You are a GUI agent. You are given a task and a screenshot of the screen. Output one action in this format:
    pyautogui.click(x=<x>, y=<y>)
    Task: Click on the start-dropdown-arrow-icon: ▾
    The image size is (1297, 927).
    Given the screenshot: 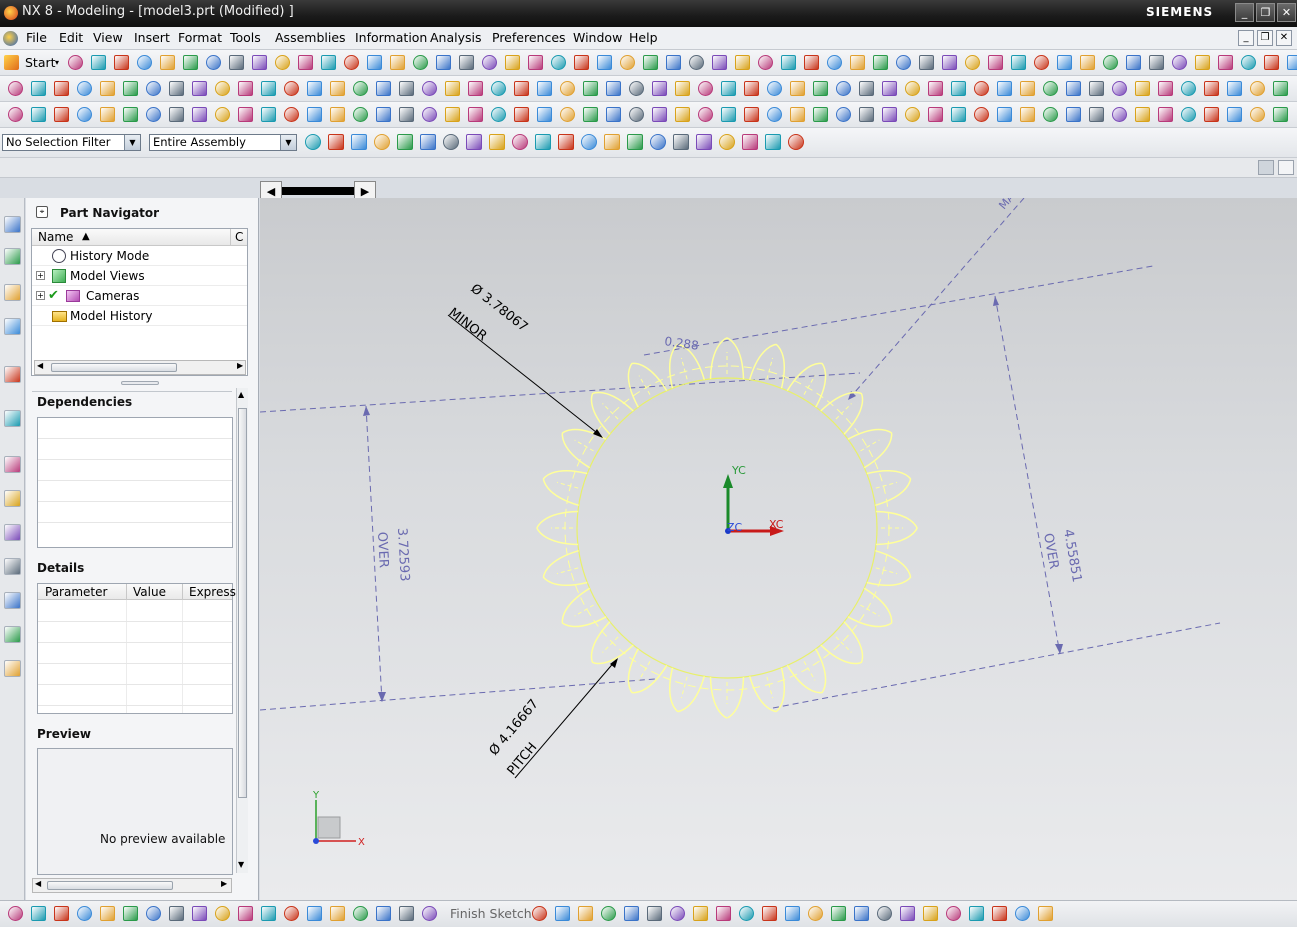 What is the action you would take?
    pyautogui.click(x=57, y=62)
    